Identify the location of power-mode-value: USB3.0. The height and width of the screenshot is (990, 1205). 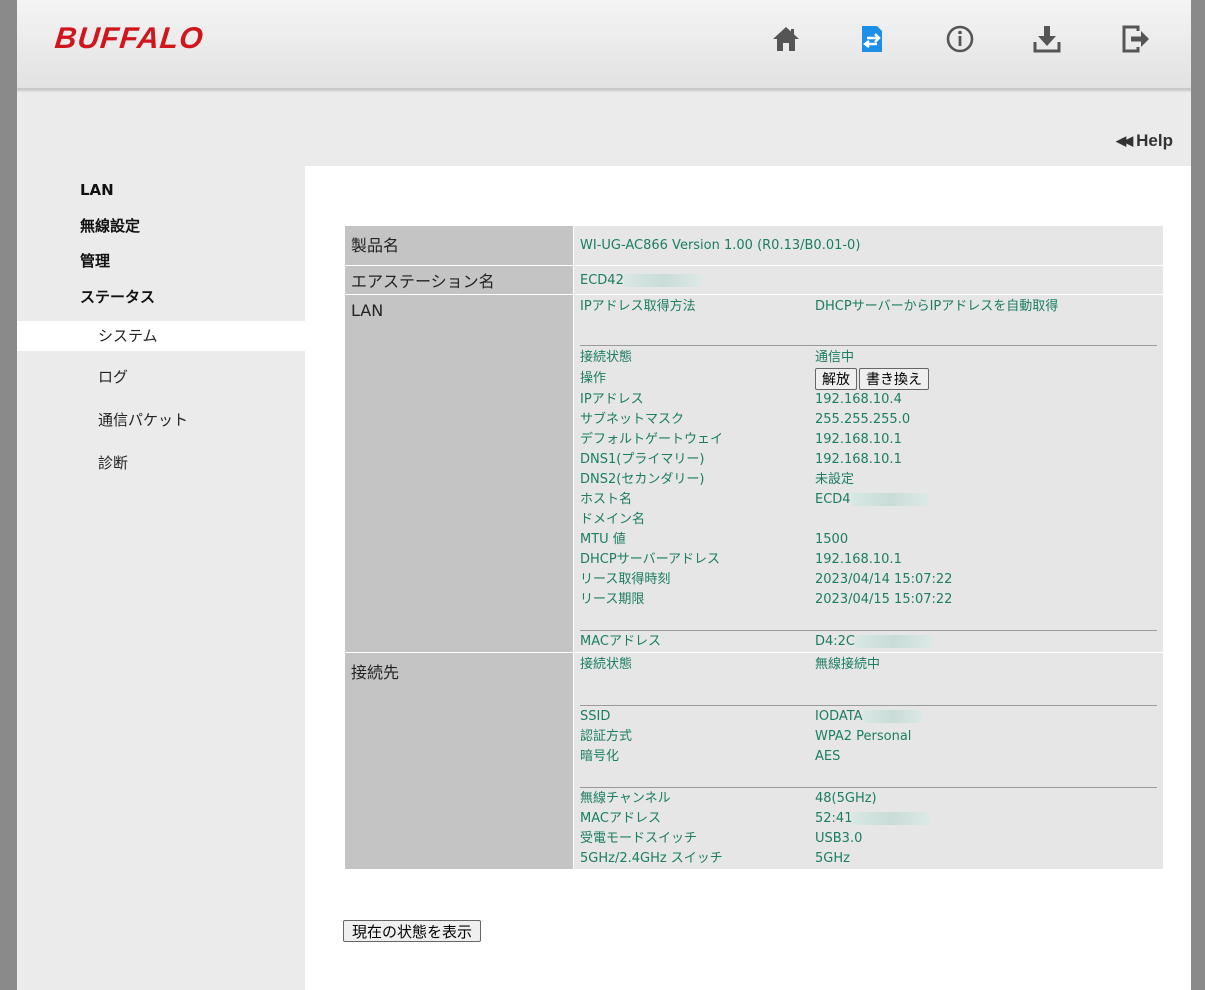
(839, 838).